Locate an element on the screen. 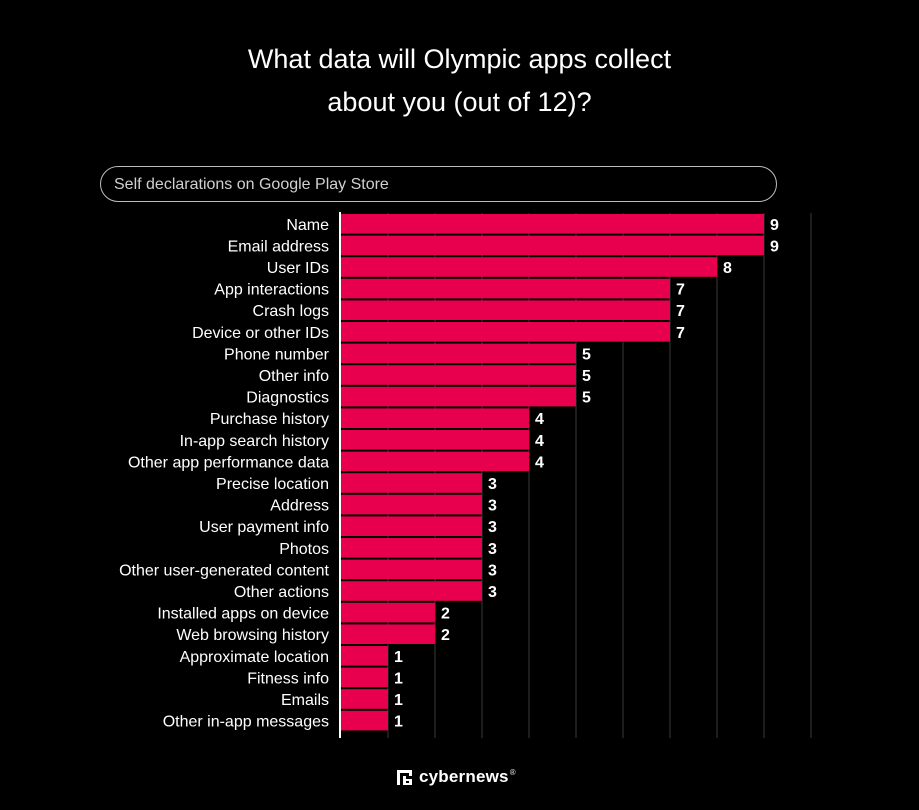 This screenshot has width=919, height=810. brand-logo: cybernews® is located at coordinates (456, 777).